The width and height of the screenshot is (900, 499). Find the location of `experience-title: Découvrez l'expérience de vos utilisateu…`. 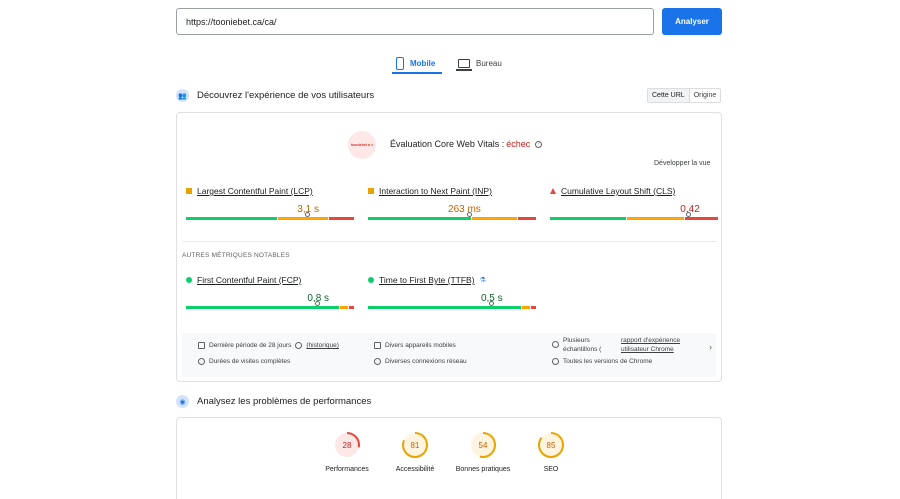

experience-title: Découvrez l'expérience de vos utilisateu… is located at coordinates (286, 95).